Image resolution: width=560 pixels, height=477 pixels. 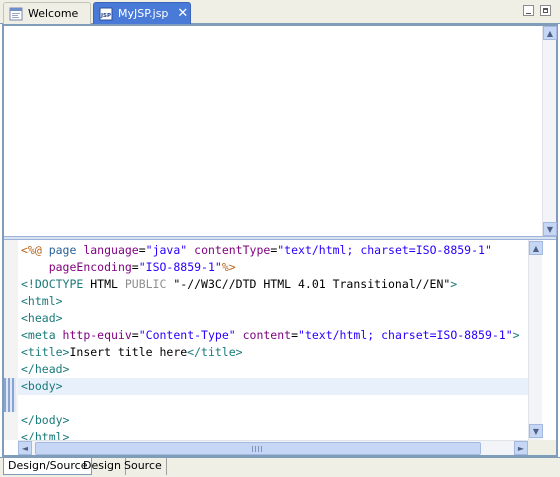 I want to click on attr-name: http-equiv, so click(x=97, y=335).